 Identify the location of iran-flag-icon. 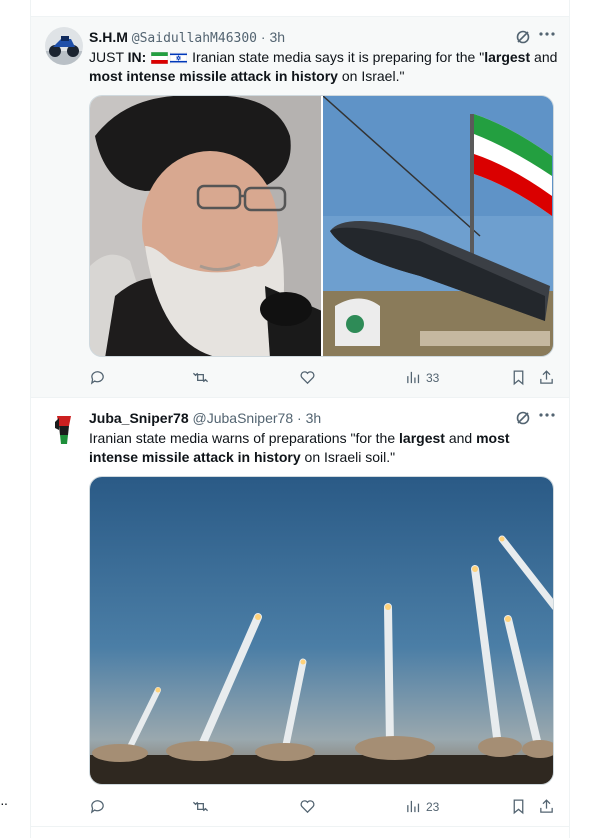
(160, 58).